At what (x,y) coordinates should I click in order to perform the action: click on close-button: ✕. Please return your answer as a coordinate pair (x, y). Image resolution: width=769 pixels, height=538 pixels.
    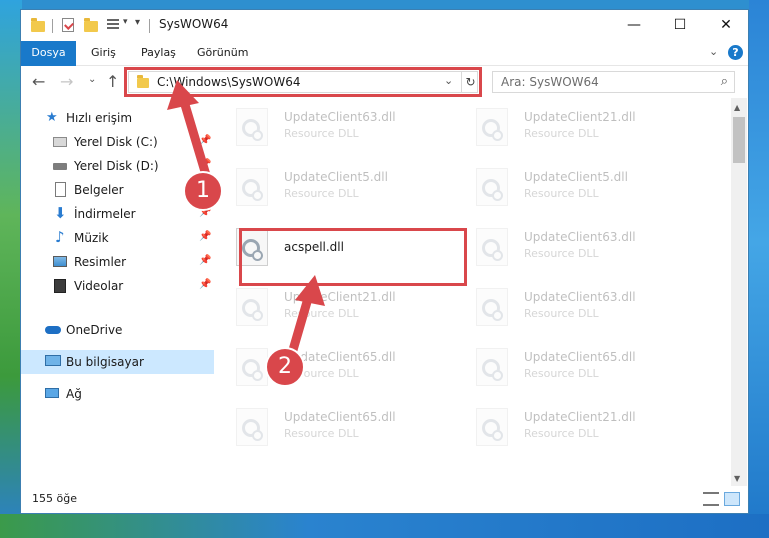
    Looking at the image, I should click on (726, 25).